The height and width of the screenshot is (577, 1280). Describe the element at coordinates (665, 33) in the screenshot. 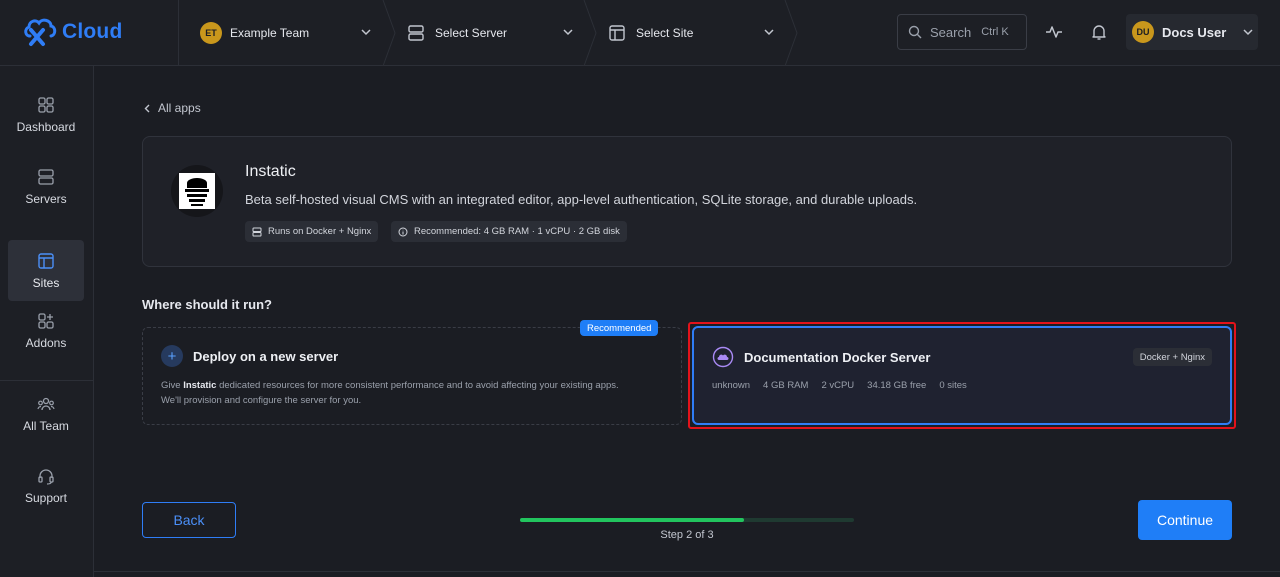

I see `site-label: Select Site` at that location.